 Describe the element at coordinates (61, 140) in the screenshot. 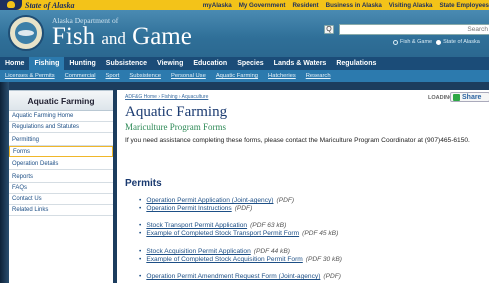

I see `sidebar-item-permitting: Permitting` at that location.